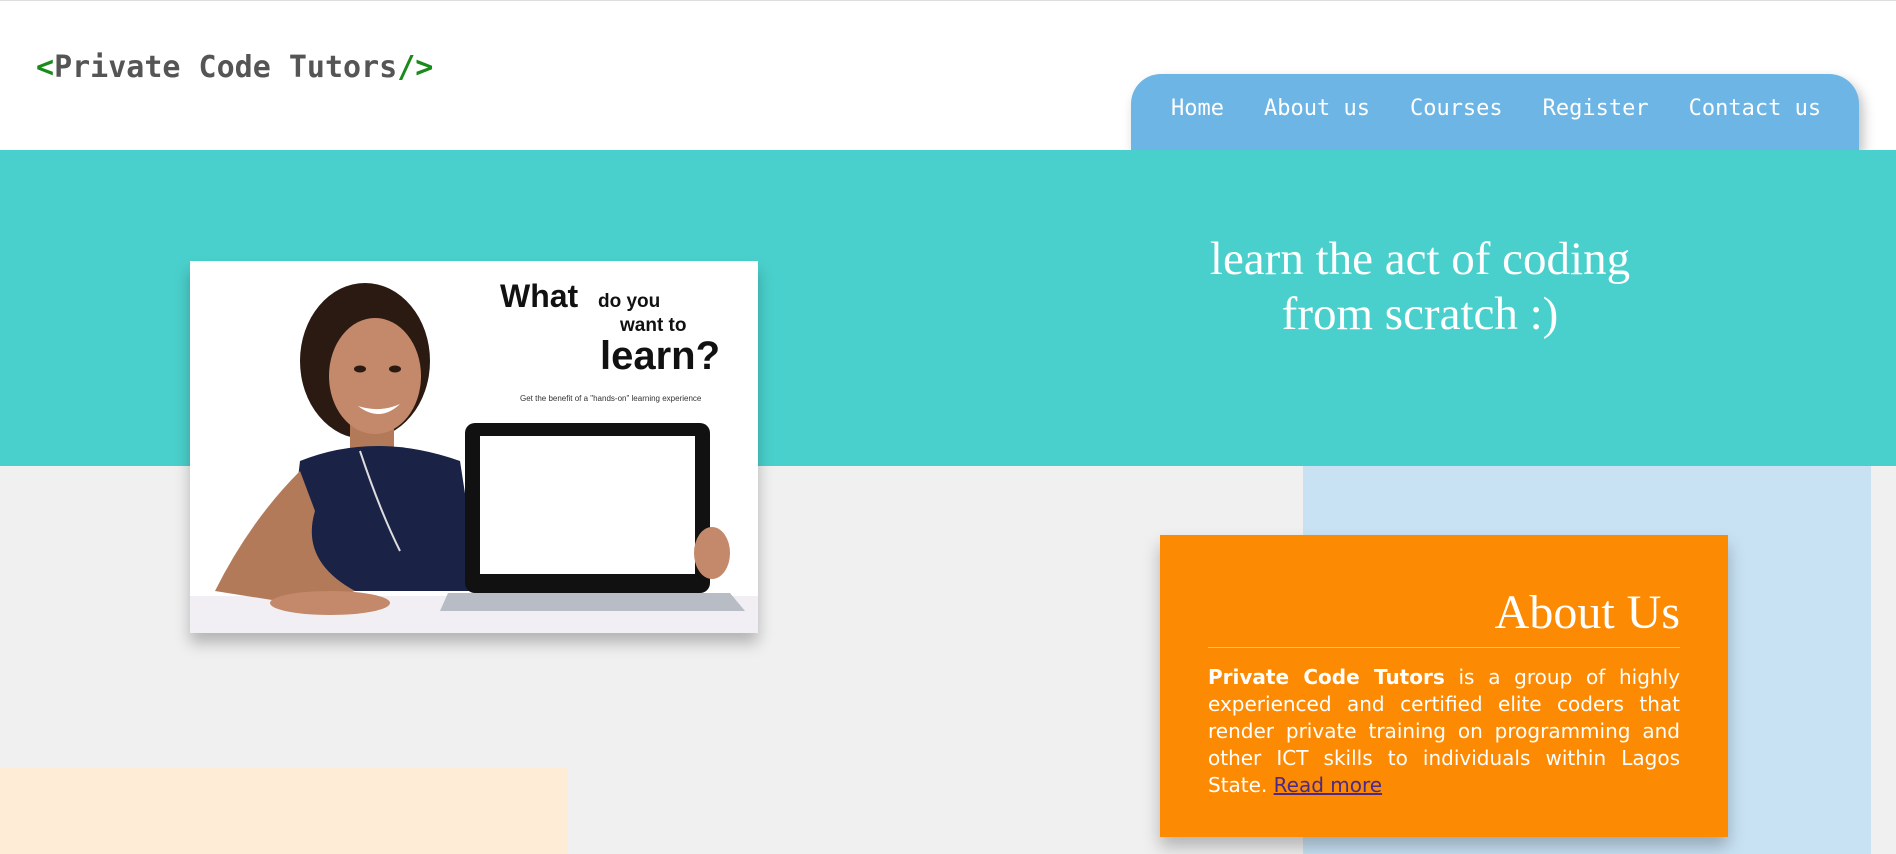 The height and width of the screenshot is (854, 1896). Describe the element at coordinates (539, 296) in the screenshot. I see `image-heading-big: What` at that location.